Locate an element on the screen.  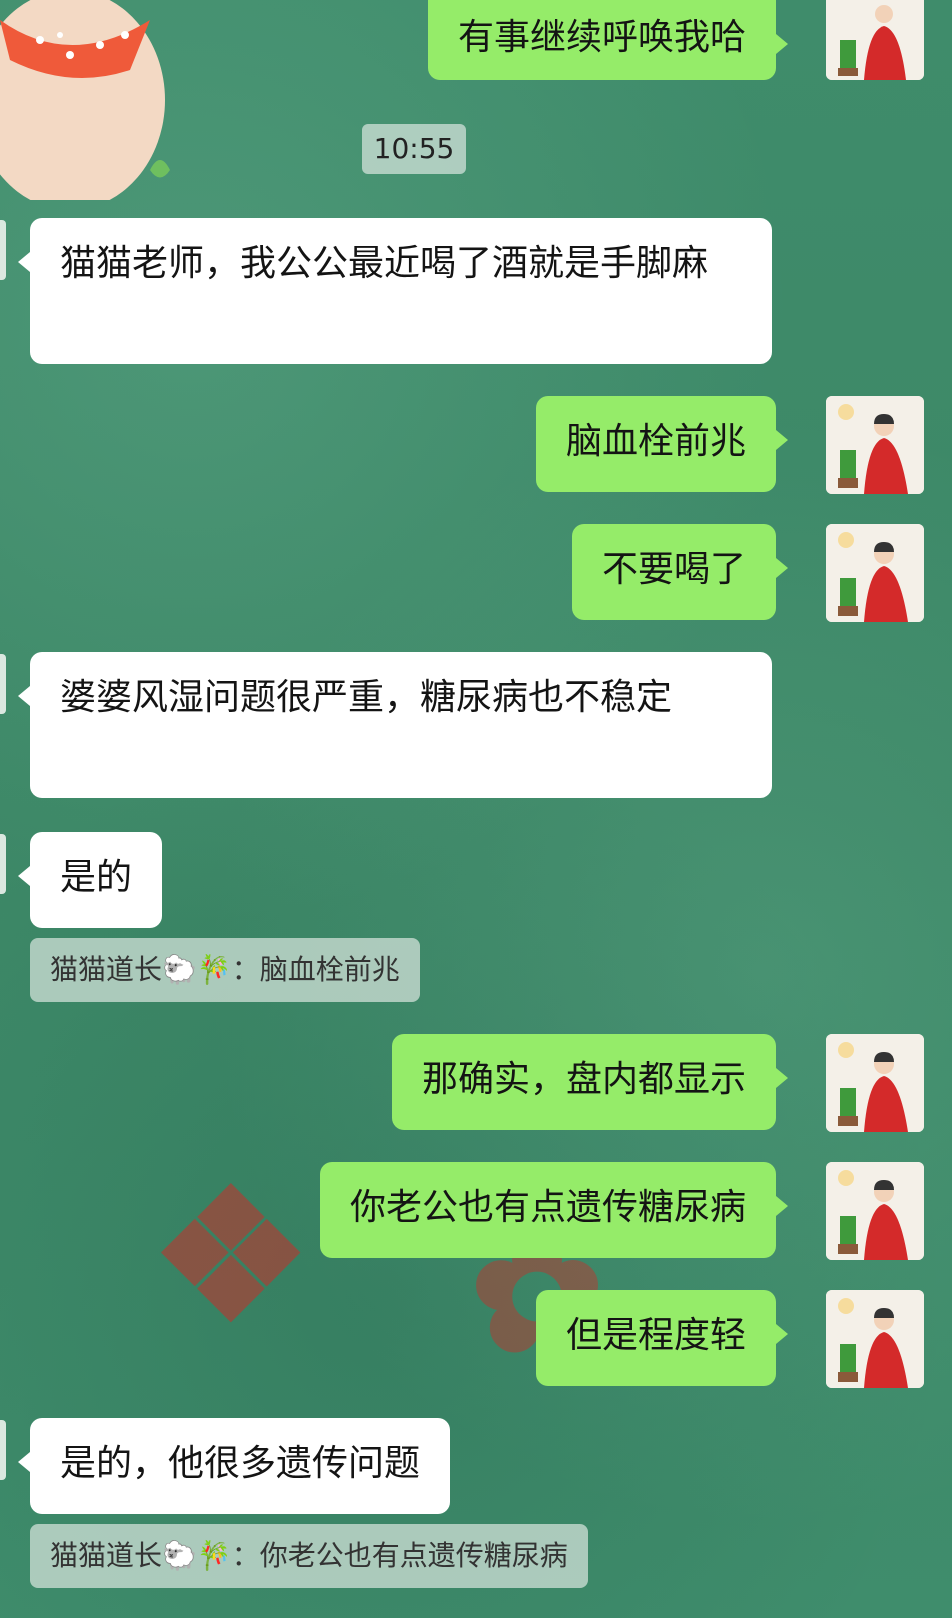
message-bubble-incoming: 是的，他很多遗传问题 is located at coordinates (234, 1466).